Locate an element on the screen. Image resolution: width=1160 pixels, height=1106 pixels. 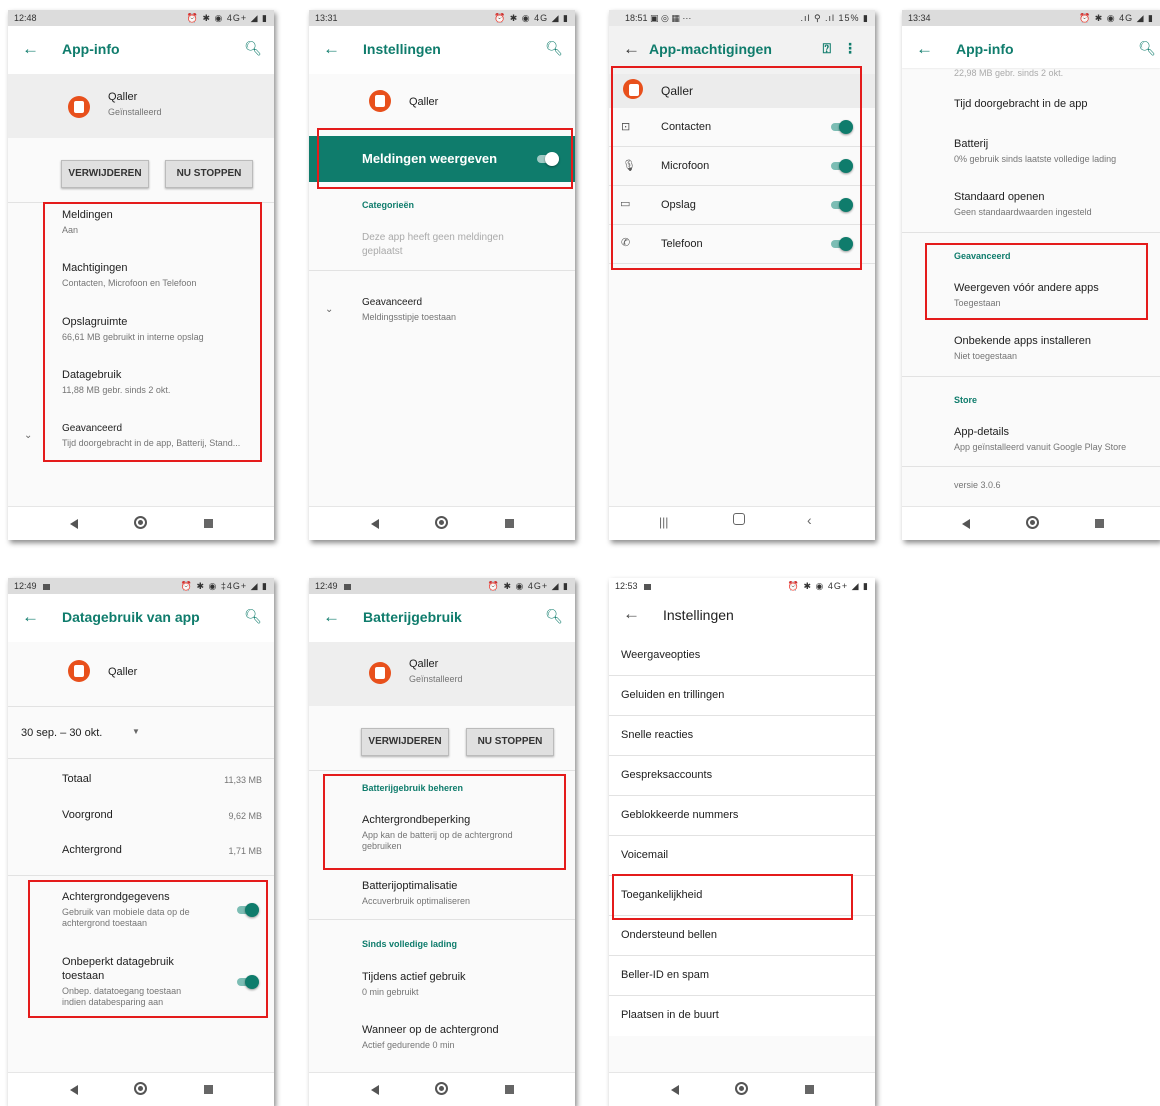
background-restriction-sub1: App kan de batterij op de achtergrond is located at coordinates (437, 835).